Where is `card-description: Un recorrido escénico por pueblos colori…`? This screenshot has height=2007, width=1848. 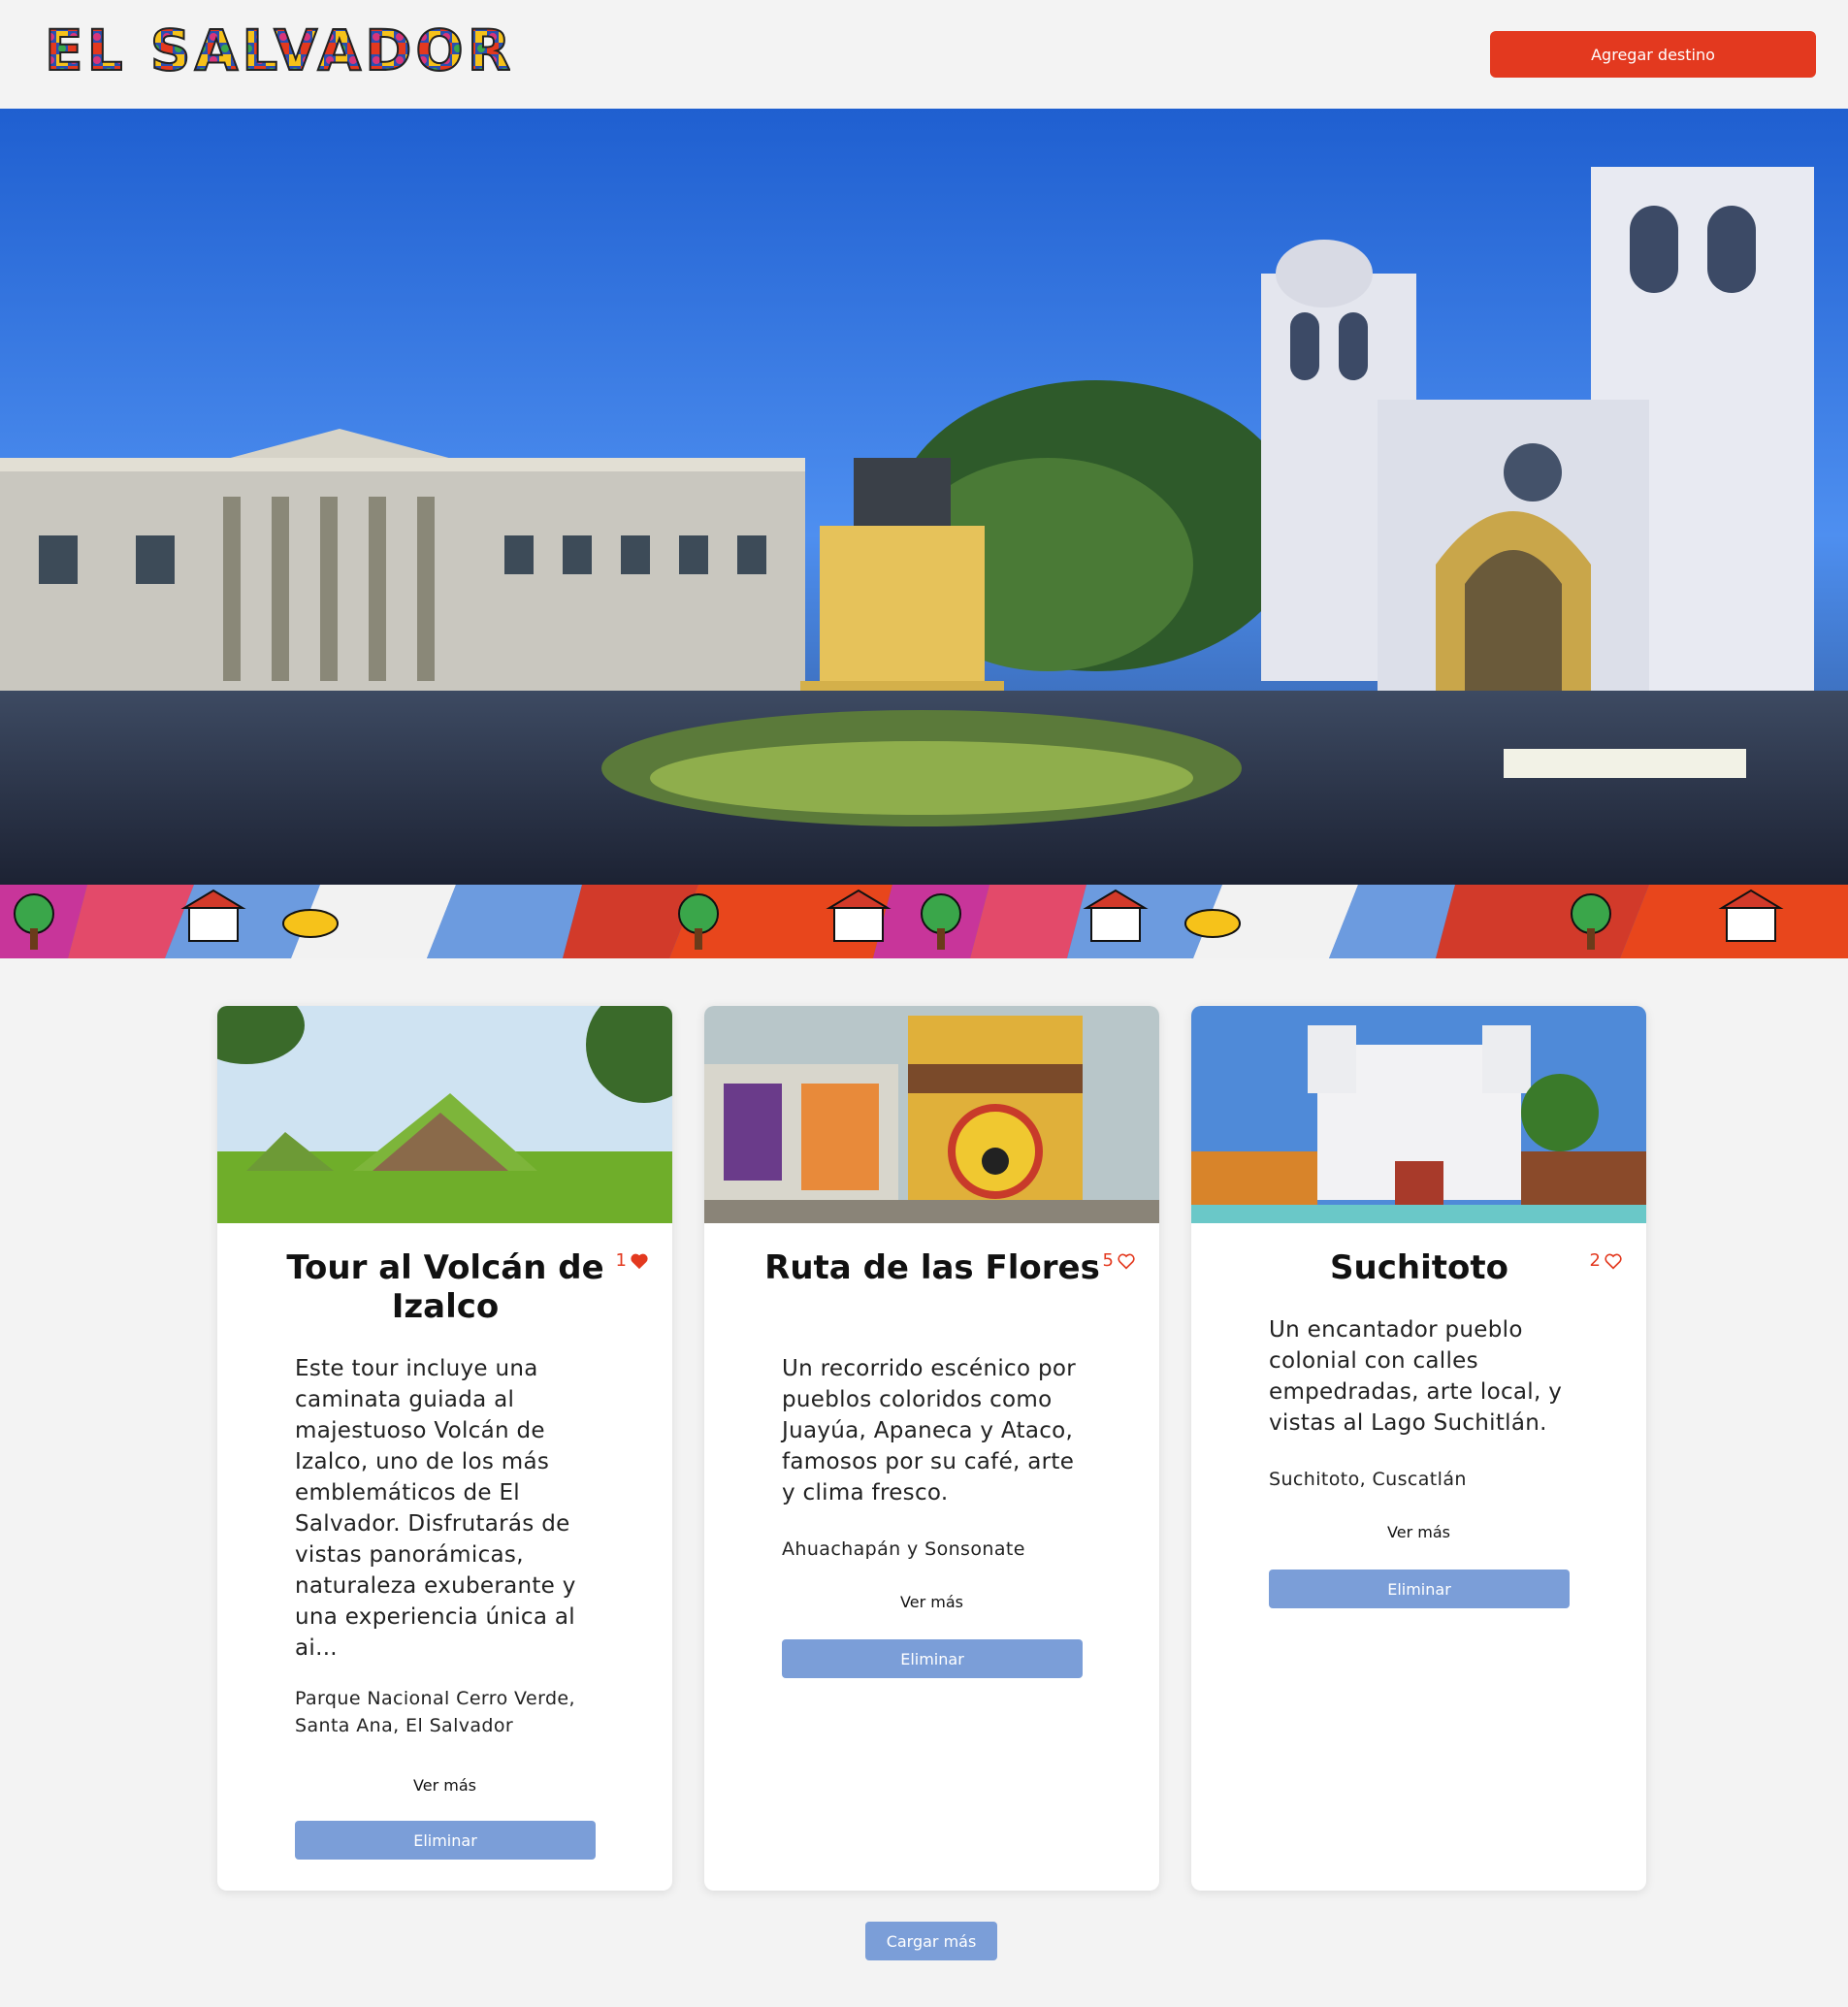
card-description: Un recorrido escénico por pueblos colori… is located at coordinates (929, 1431).